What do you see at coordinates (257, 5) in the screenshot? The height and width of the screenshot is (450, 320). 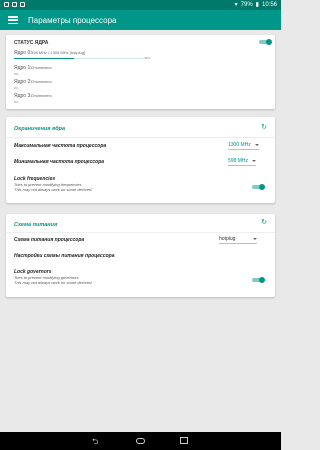 I see `battery-icon: ▮` at bounding box center [257, 5].